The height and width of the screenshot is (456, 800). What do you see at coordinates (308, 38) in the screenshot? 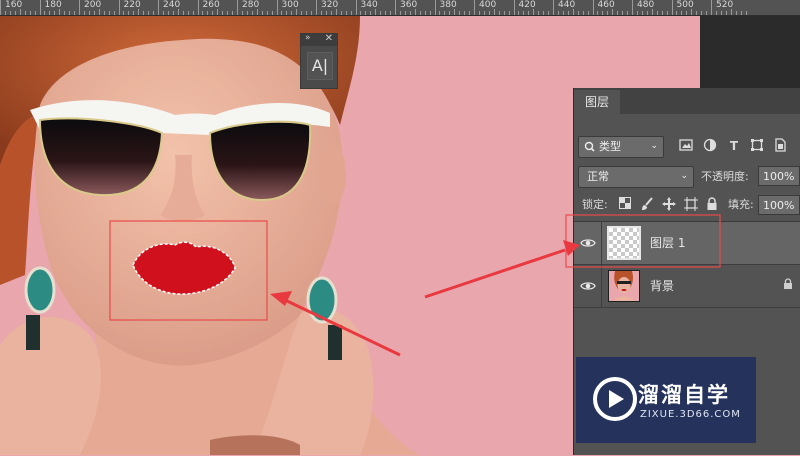
I see `collapse-icon: »` at bounding box center [308, 38].